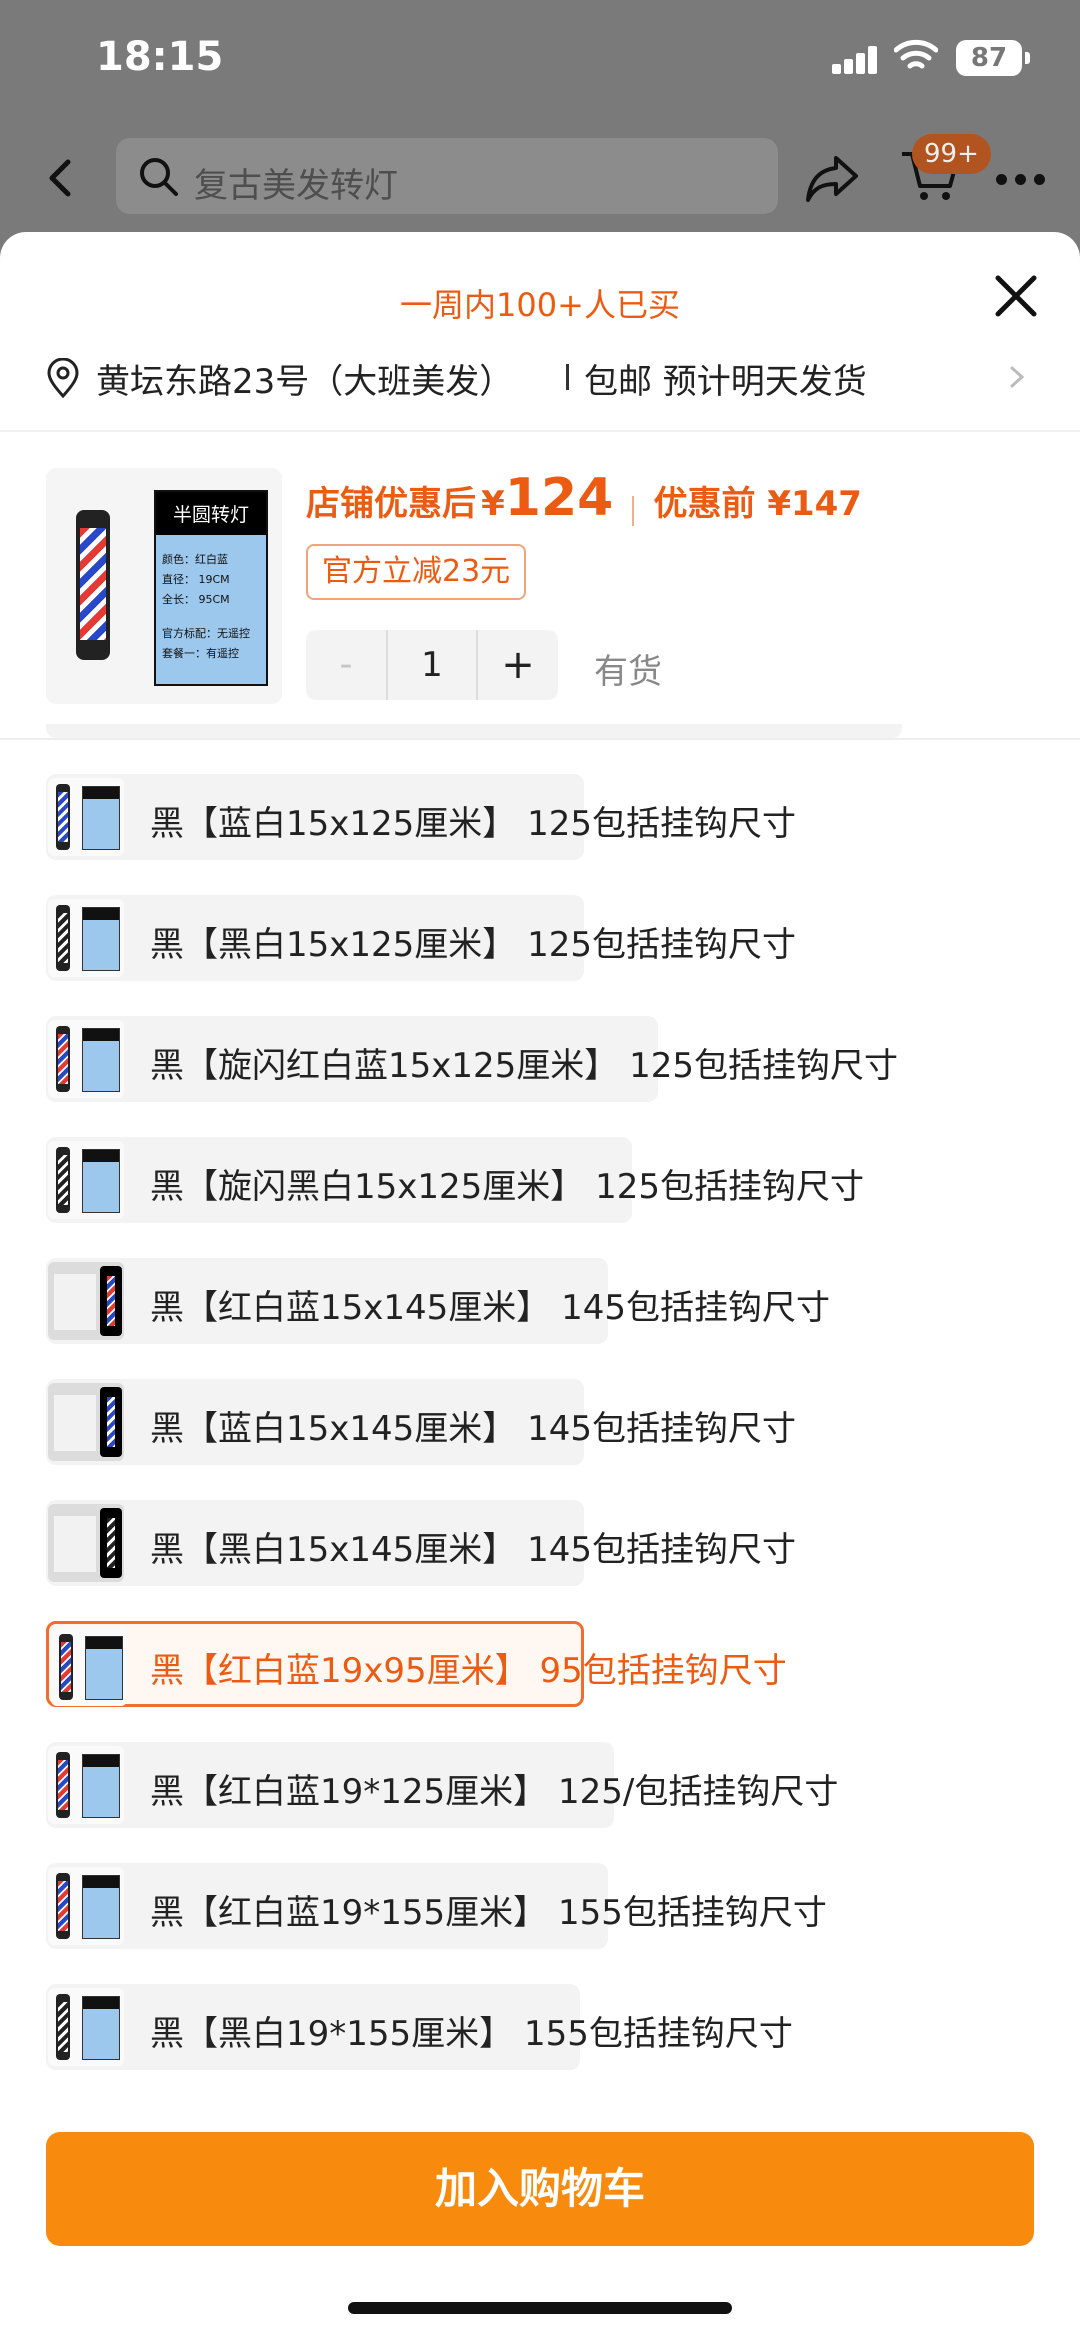  I want to click on barber-pole-image, so click(93, 585).